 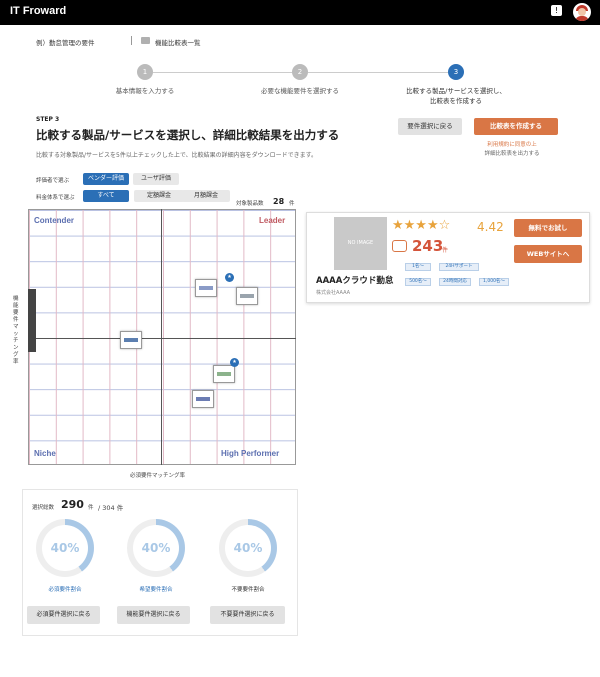 I want to click on product-count-value: 28, so click(x=279, y=201).